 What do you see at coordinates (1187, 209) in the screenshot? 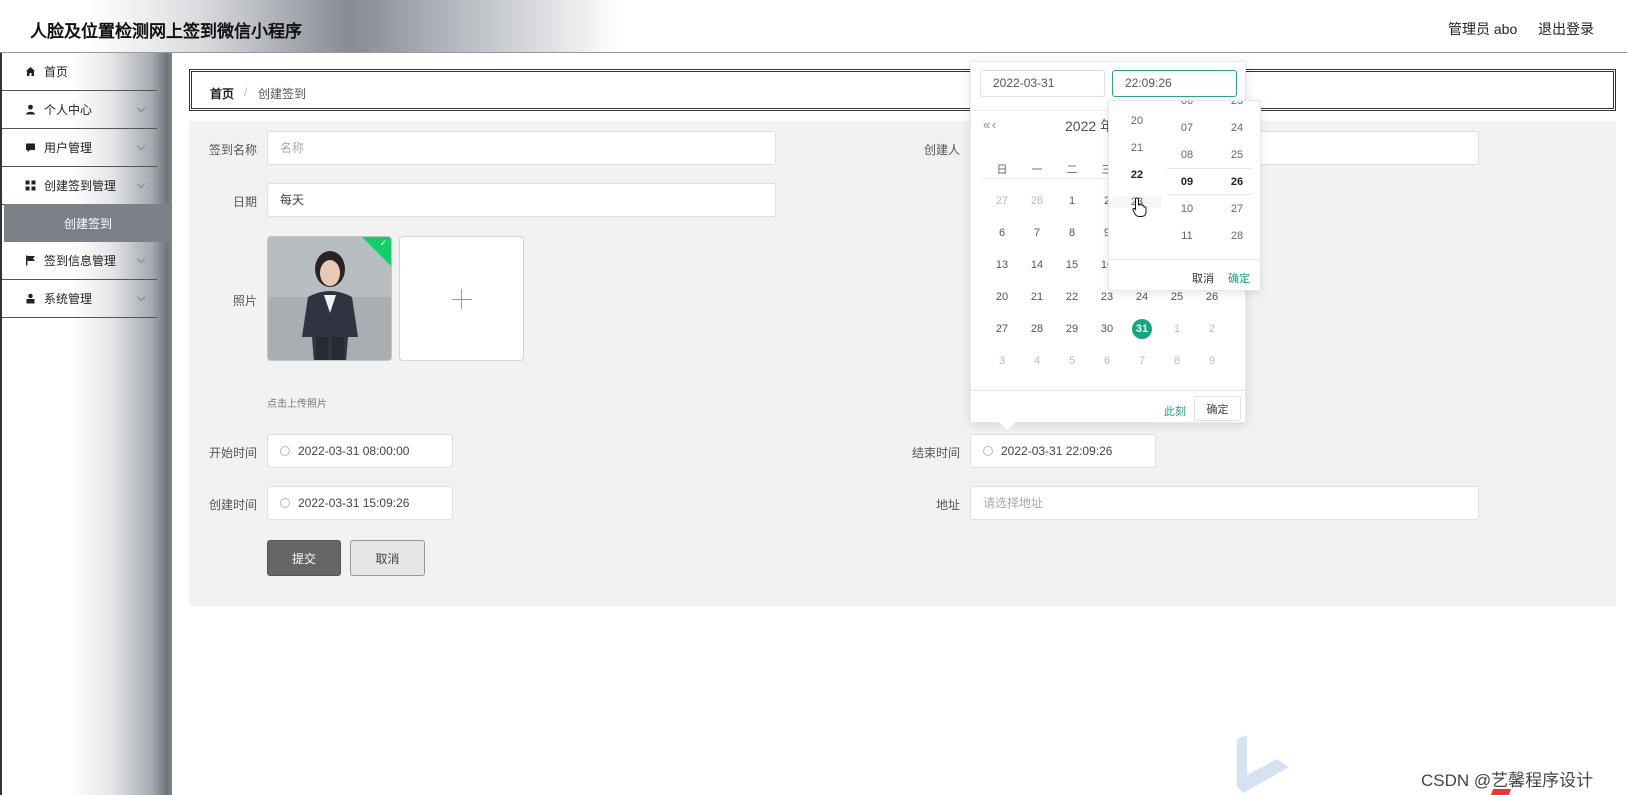
I see `minute-option: 10` at bounding box center [1187, 209].